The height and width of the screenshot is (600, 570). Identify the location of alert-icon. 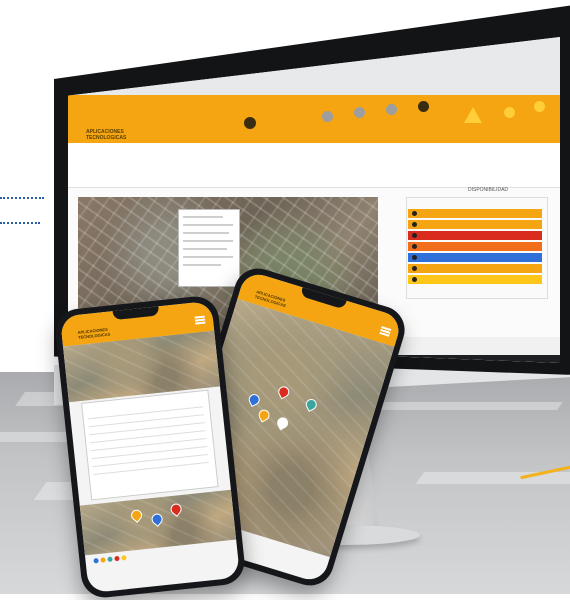
(473, 115).